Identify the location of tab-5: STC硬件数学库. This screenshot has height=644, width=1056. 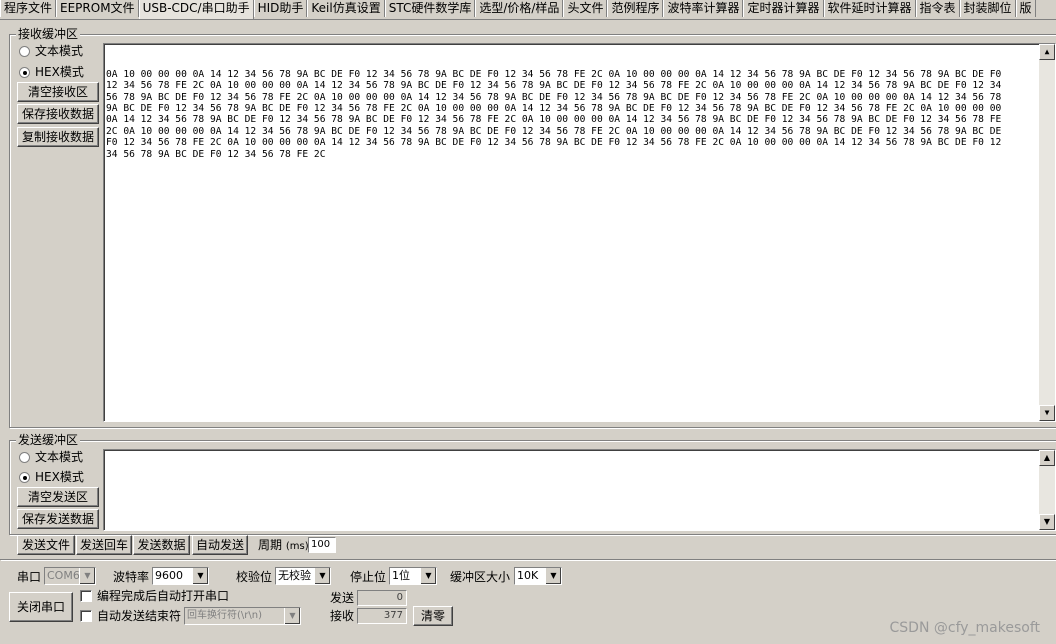
(430, 8).